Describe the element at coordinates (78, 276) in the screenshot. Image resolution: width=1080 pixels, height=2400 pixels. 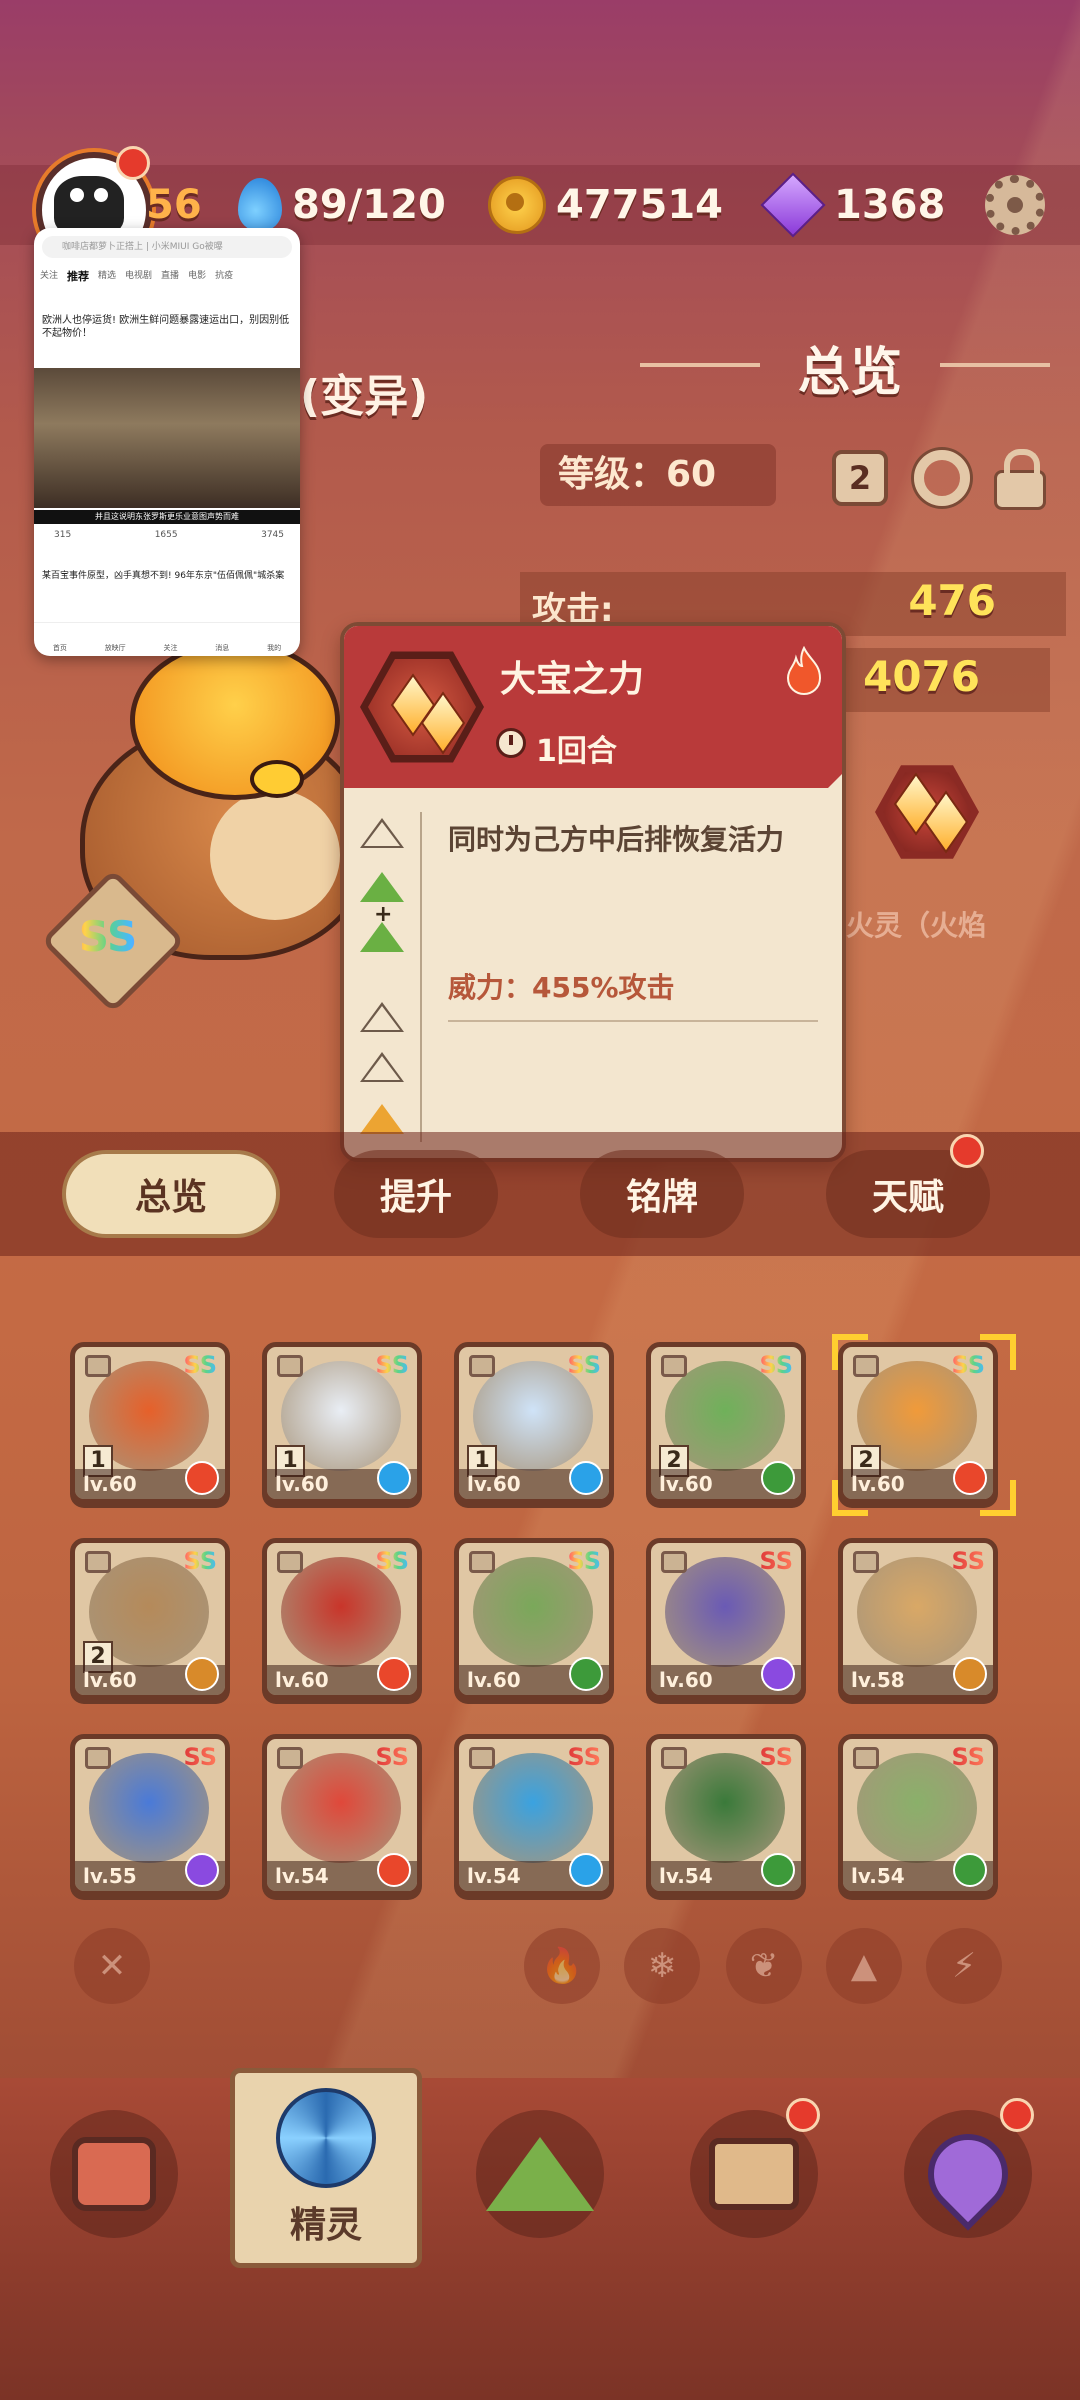
I see `thumbnail-tab-active: 推荐` at that location.